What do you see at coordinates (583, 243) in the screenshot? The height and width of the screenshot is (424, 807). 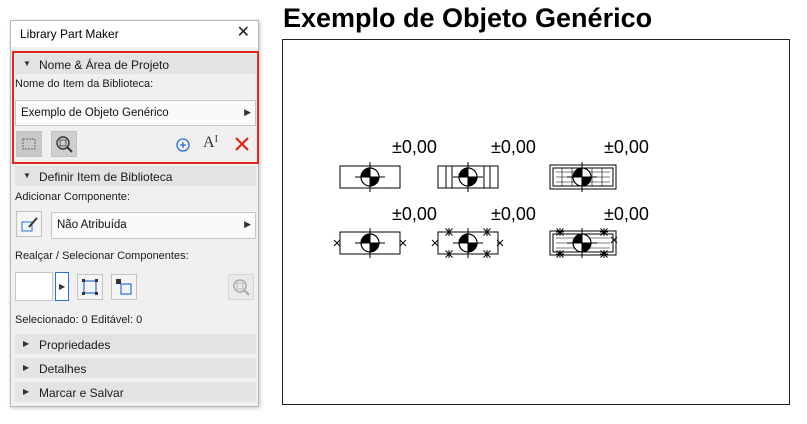 I see `symbol-hatched-stars` at bounding box center [583, 243].